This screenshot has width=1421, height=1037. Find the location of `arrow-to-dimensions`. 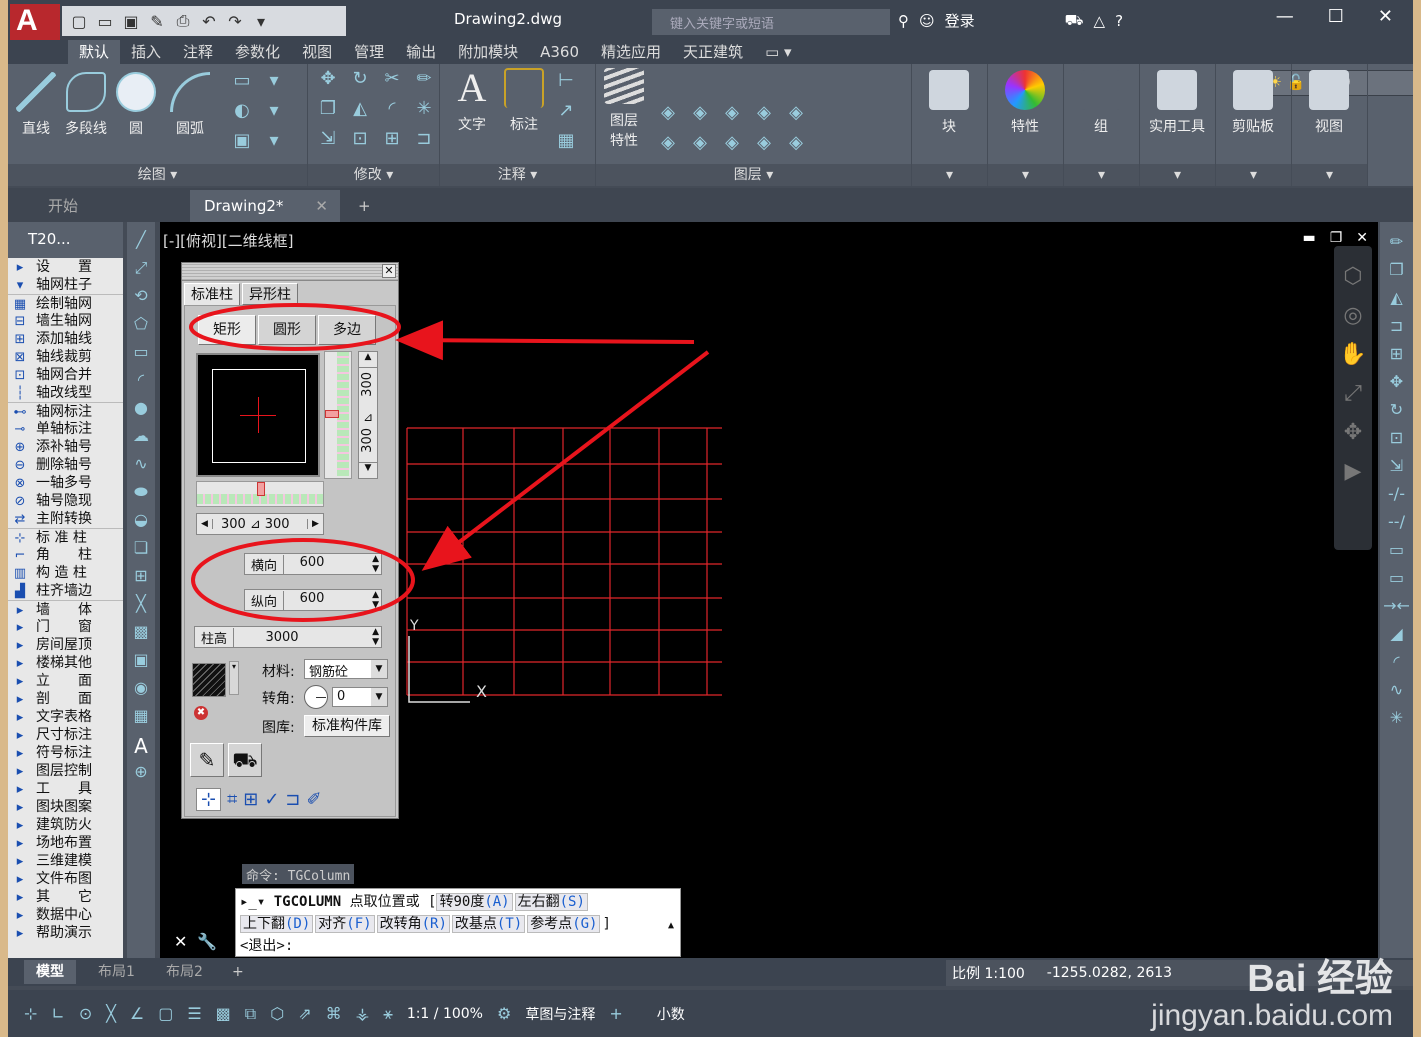

arrow-to-dimensions is located at coordinates (565, 460).